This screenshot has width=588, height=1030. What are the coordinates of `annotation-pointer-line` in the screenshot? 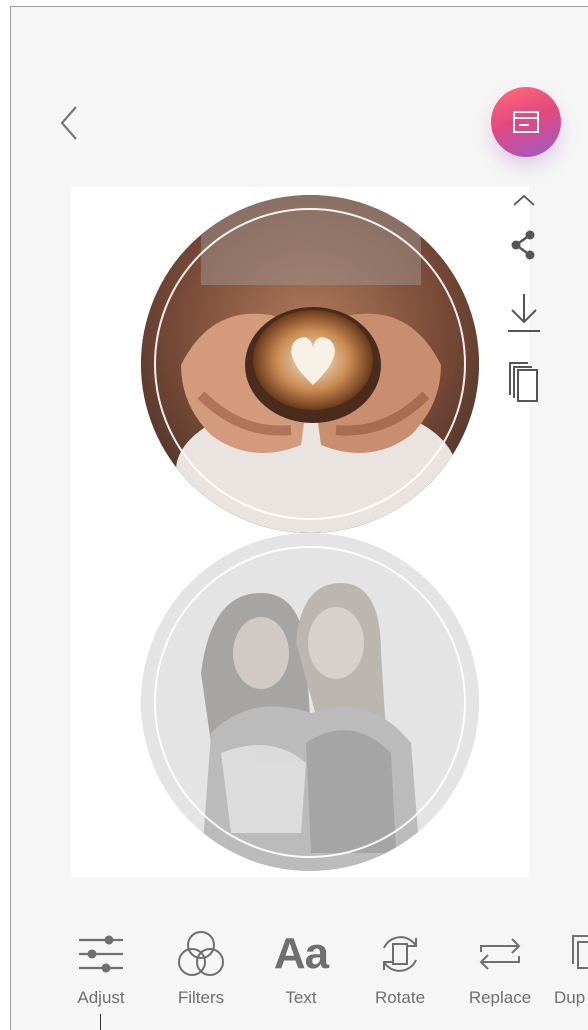 It's located at (100, 1022).